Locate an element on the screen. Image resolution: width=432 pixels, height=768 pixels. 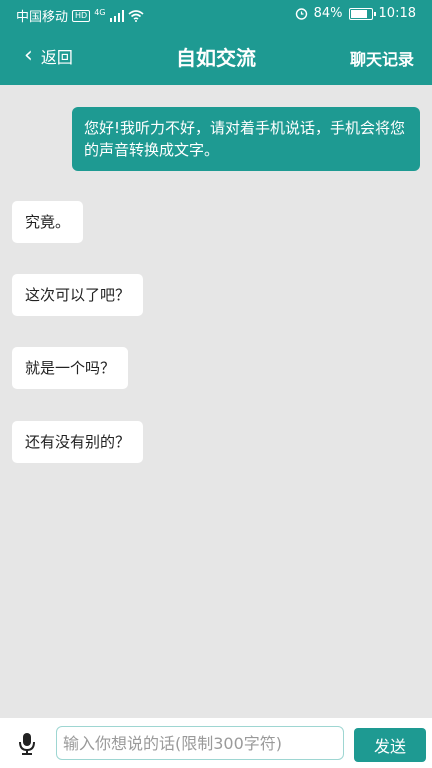
other-message-bubble: 还有没有别的？ is located at coordinates (78, 442).